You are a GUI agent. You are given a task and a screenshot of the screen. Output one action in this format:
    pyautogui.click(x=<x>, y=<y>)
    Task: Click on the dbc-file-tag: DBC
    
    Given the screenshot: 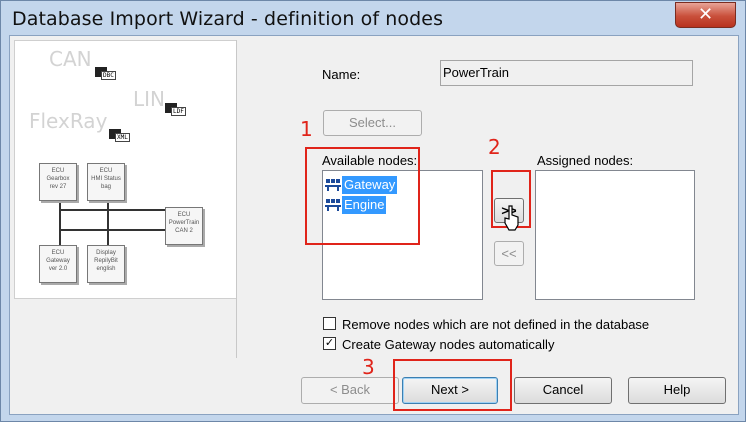 What is the action you would take?
    pyautogui.click(x=108, y=75)
    